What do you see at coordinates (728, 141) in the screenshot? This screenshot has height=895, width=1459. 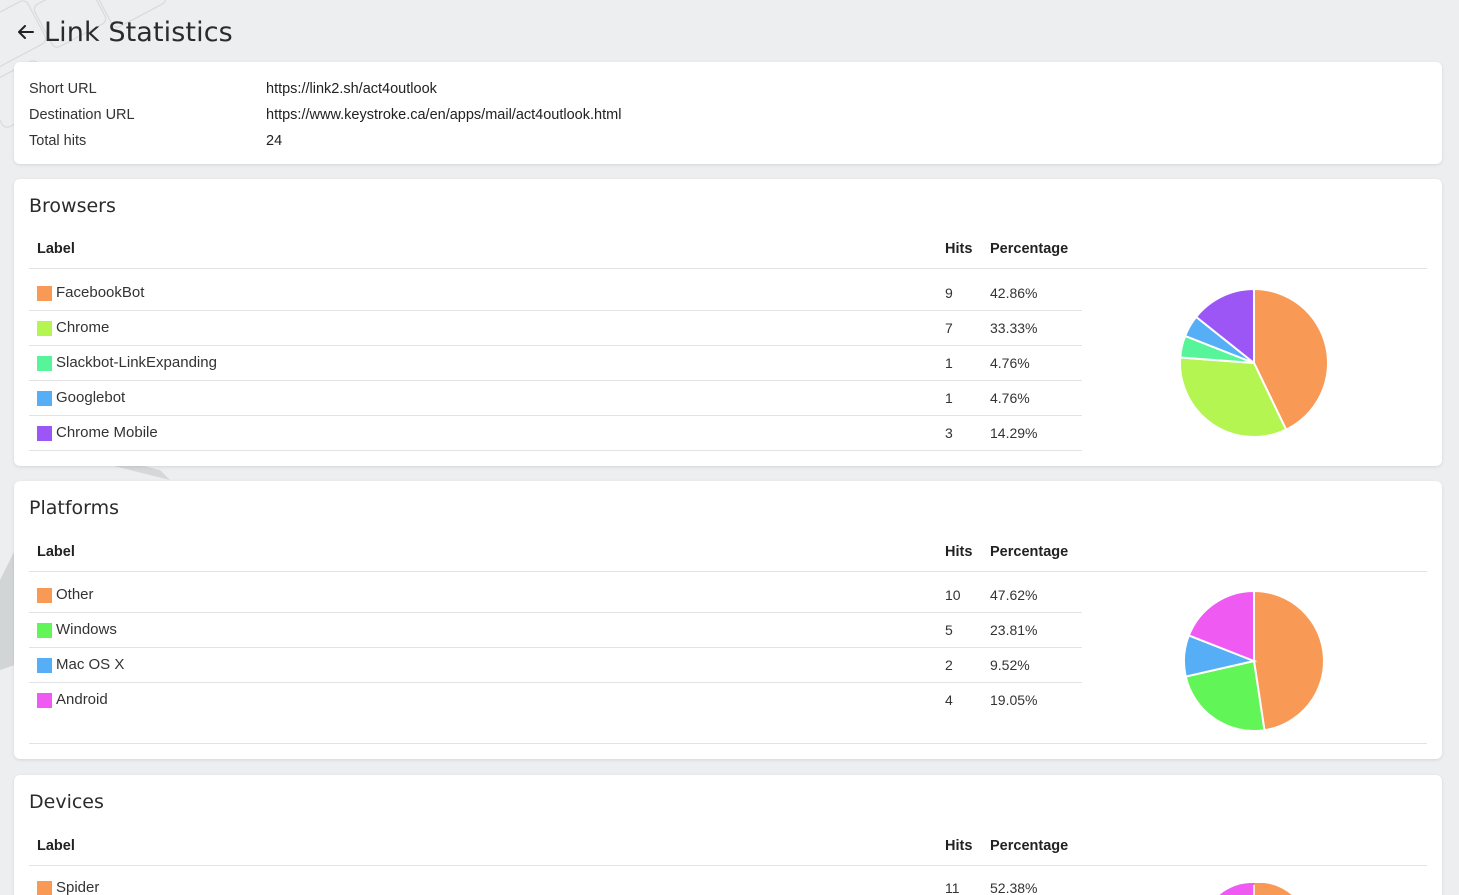 I see `total-hits-row: Total hits 24` at bounding box center [728, 141].